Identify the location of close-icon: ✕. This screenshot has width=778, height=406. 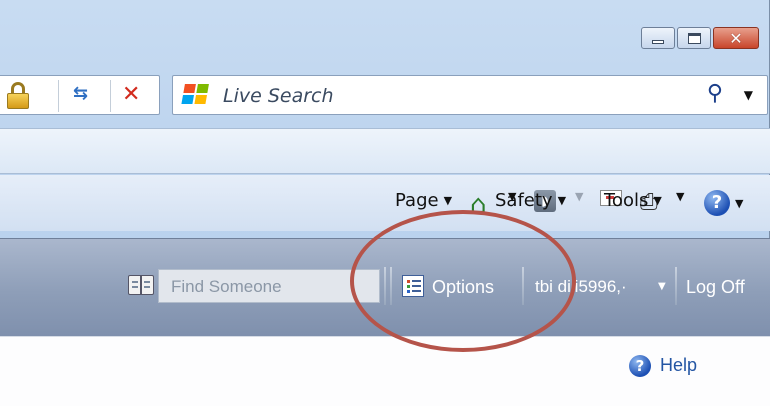
(736, 38).